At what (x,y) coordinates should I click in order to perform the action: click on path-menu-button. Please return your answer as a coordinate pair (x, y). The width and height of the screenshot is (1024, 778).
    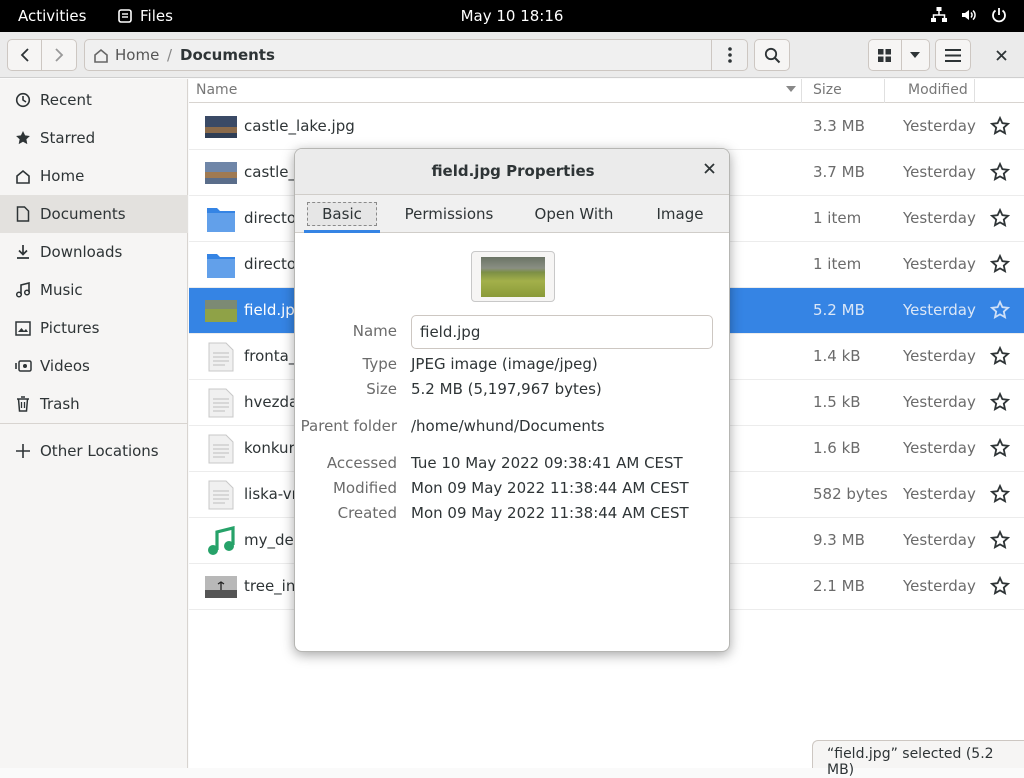
    Looking at the image, I should click on (729, 55).